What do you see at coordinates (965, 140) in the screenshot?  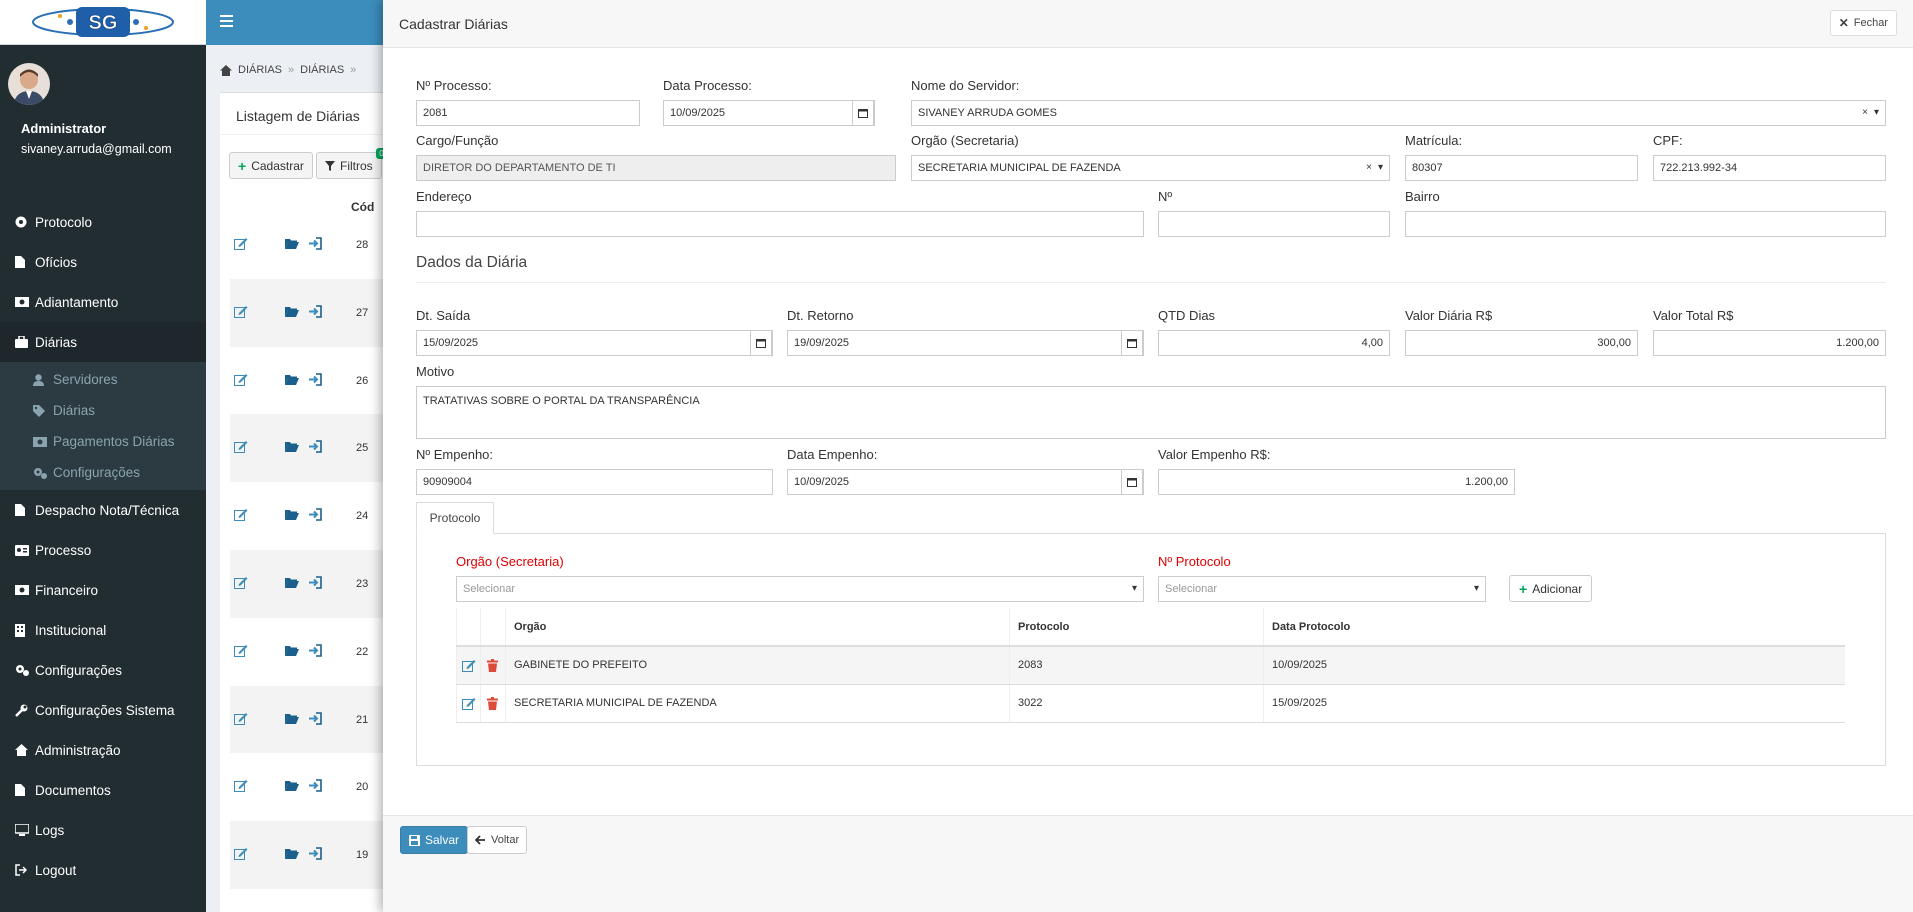 I see `orgao-label: Orgão (Secretaria)` at bounding box center [965, 140].